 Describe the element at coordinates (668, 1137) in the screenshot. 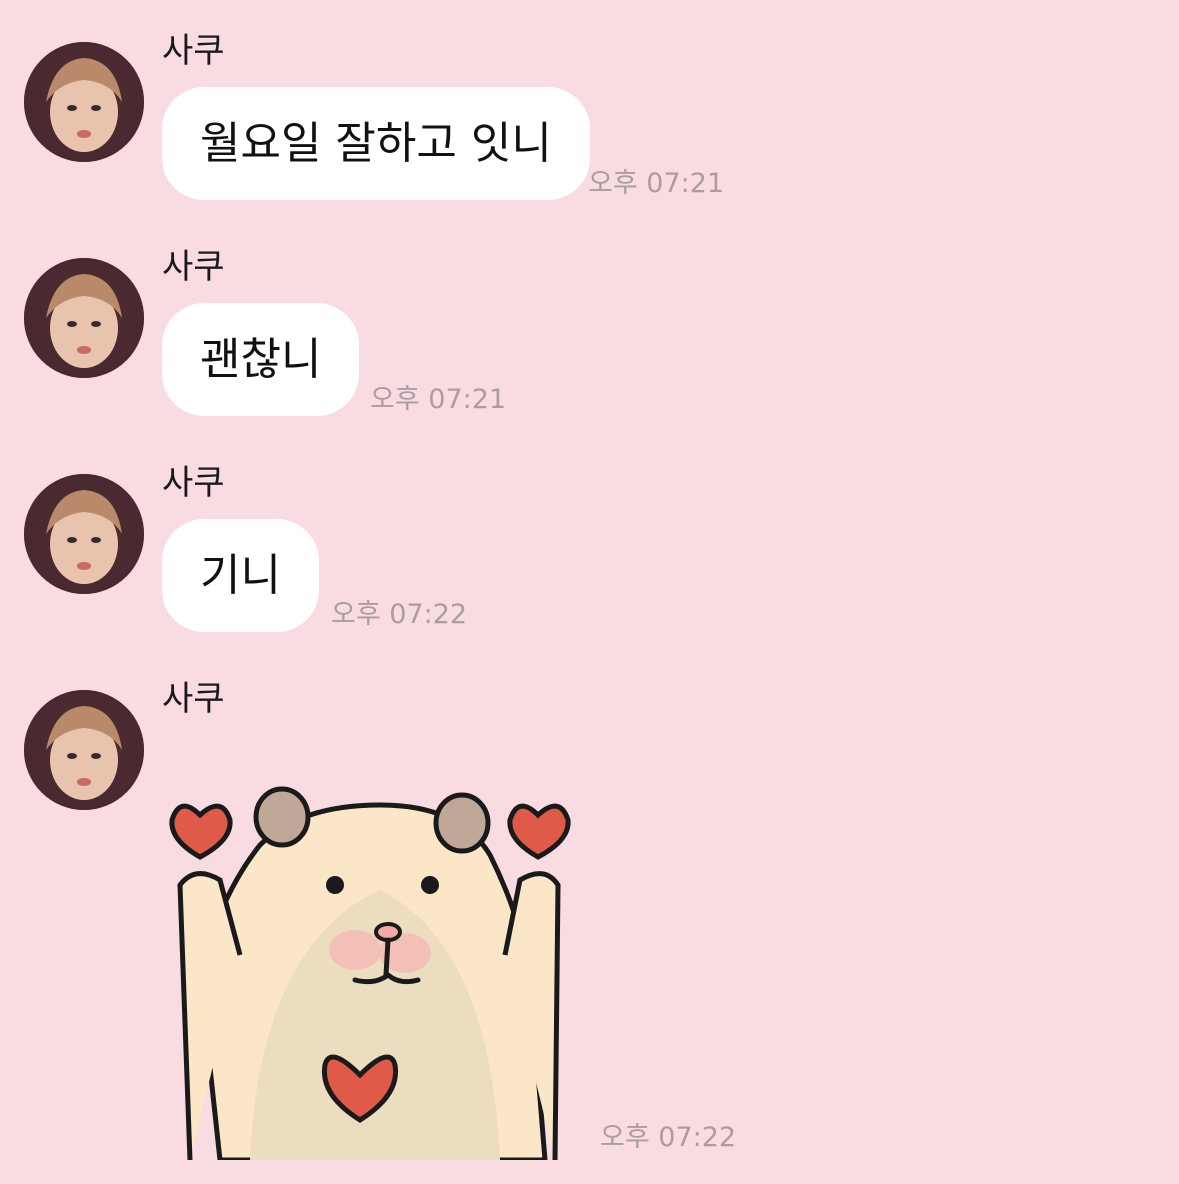

I see `message-time: 오후 07:22` at that location.